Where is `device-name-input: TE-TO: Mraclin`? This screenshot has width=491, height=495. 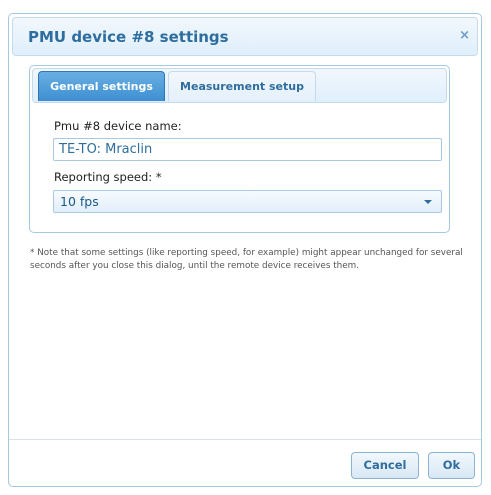
device-name-input: TE-TO: Mraclin is located at coordinates (247, 149).